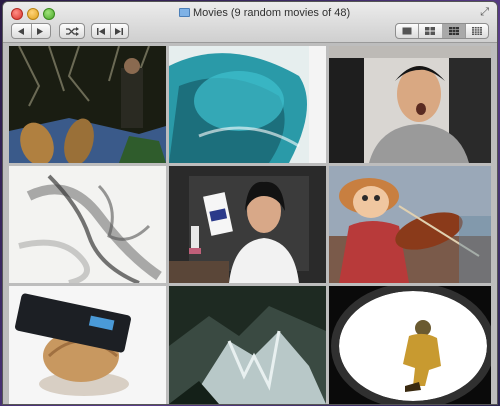 The image size is (500, 406). Describe the element at coordinates (33, 14) in the screenshot. I see `minimize-button` at that location.